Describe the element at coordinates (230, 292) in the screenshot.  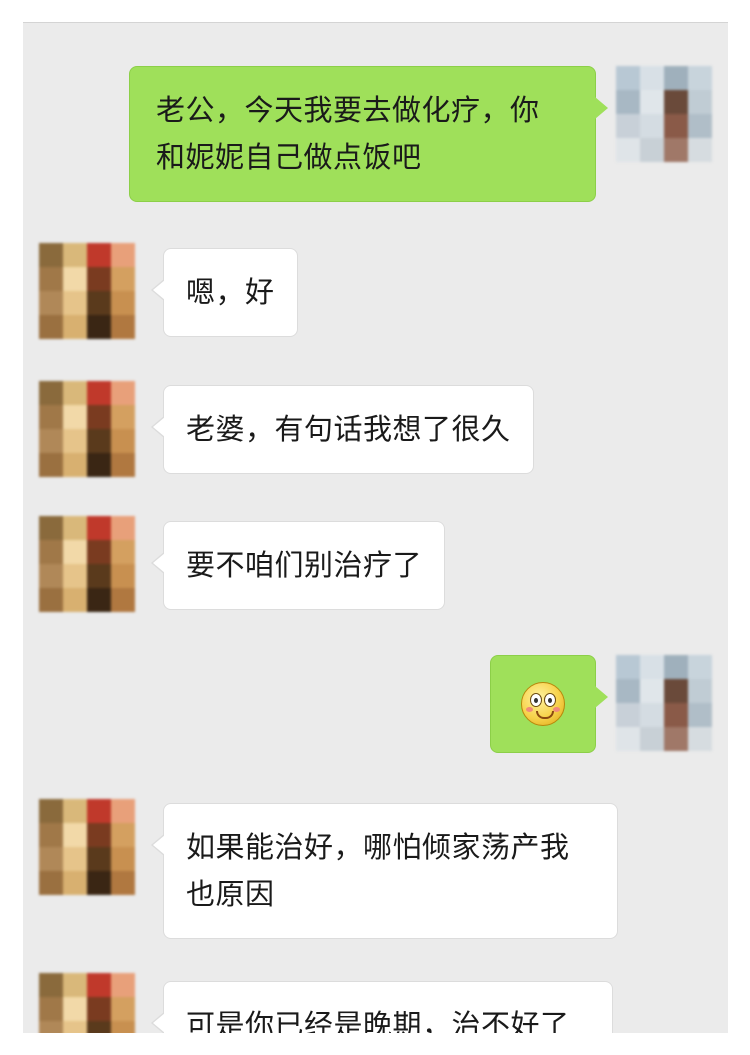
I see `message-text: 嗯，好` at that location.